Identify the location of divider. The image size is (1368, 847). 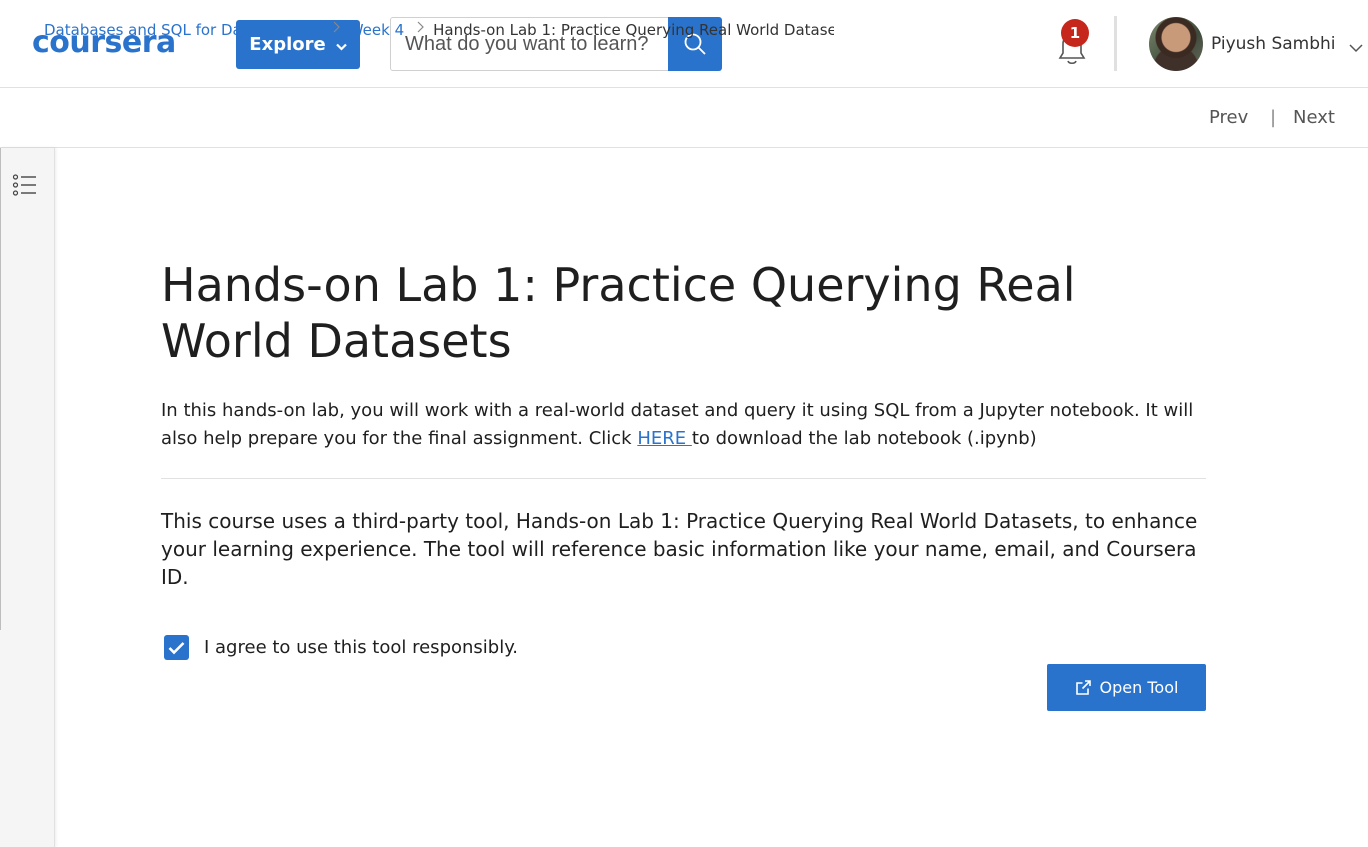
(683, 478).